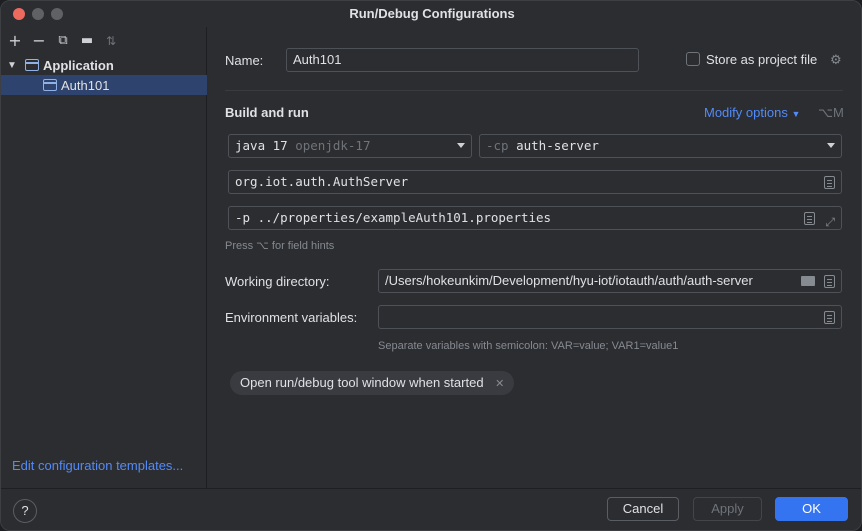  What do you see at coordinates (752, 112) in the screenshot?
I see `modify-options-link: Modify options ▼` at bounding box center [752, 112].